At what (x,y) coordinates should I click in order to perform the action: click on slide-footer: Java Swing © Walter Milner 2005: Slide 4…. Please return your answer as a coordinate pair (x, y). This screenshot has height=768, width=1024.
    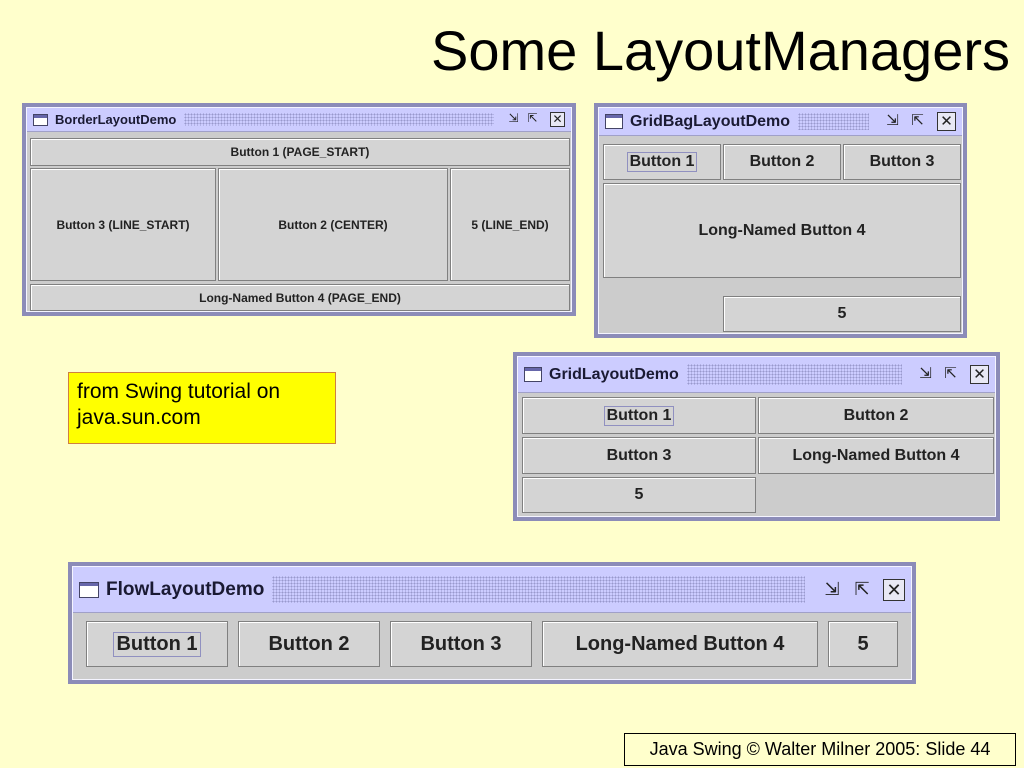
    Looking at the image, I should click on (820, 749).